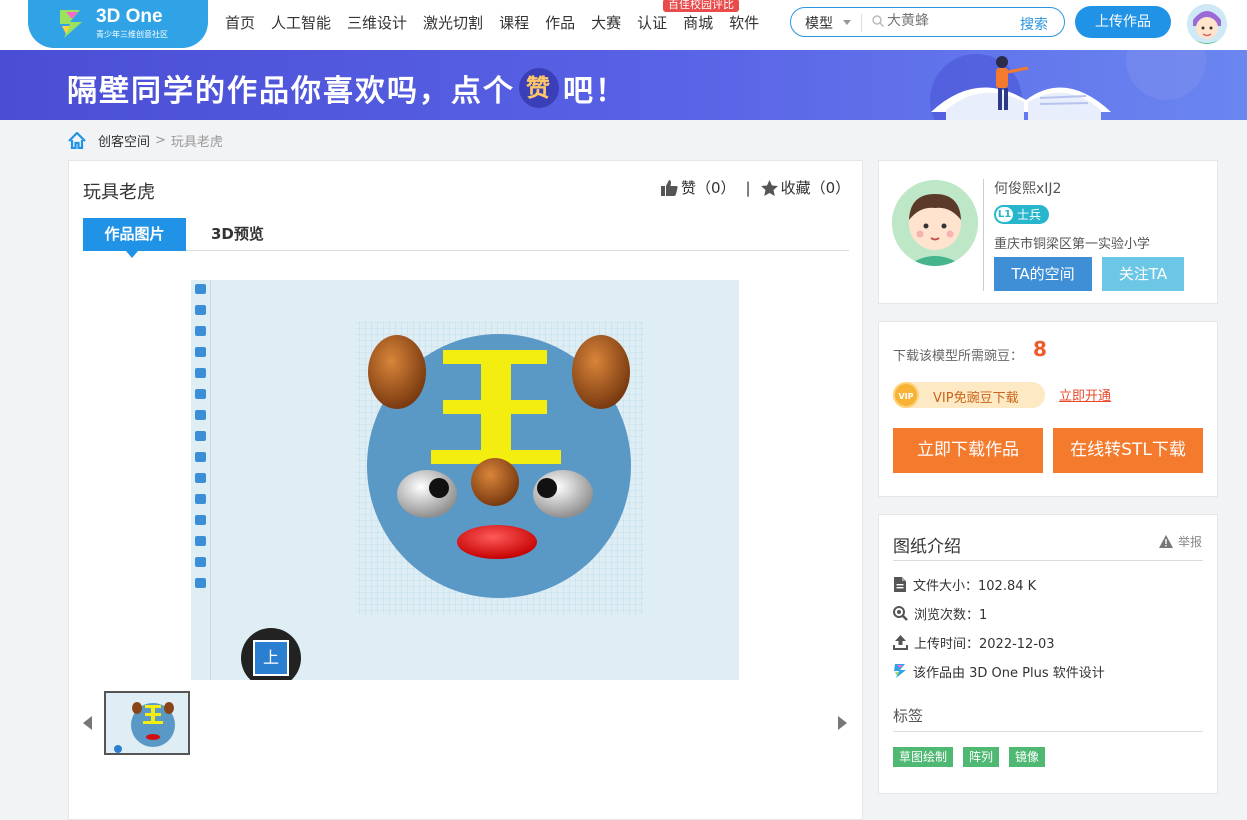  What do you see at coordinates (923, 757) in the screenshot?
I see `tag-item: 草图绘制` at bounding box center [923, 757].